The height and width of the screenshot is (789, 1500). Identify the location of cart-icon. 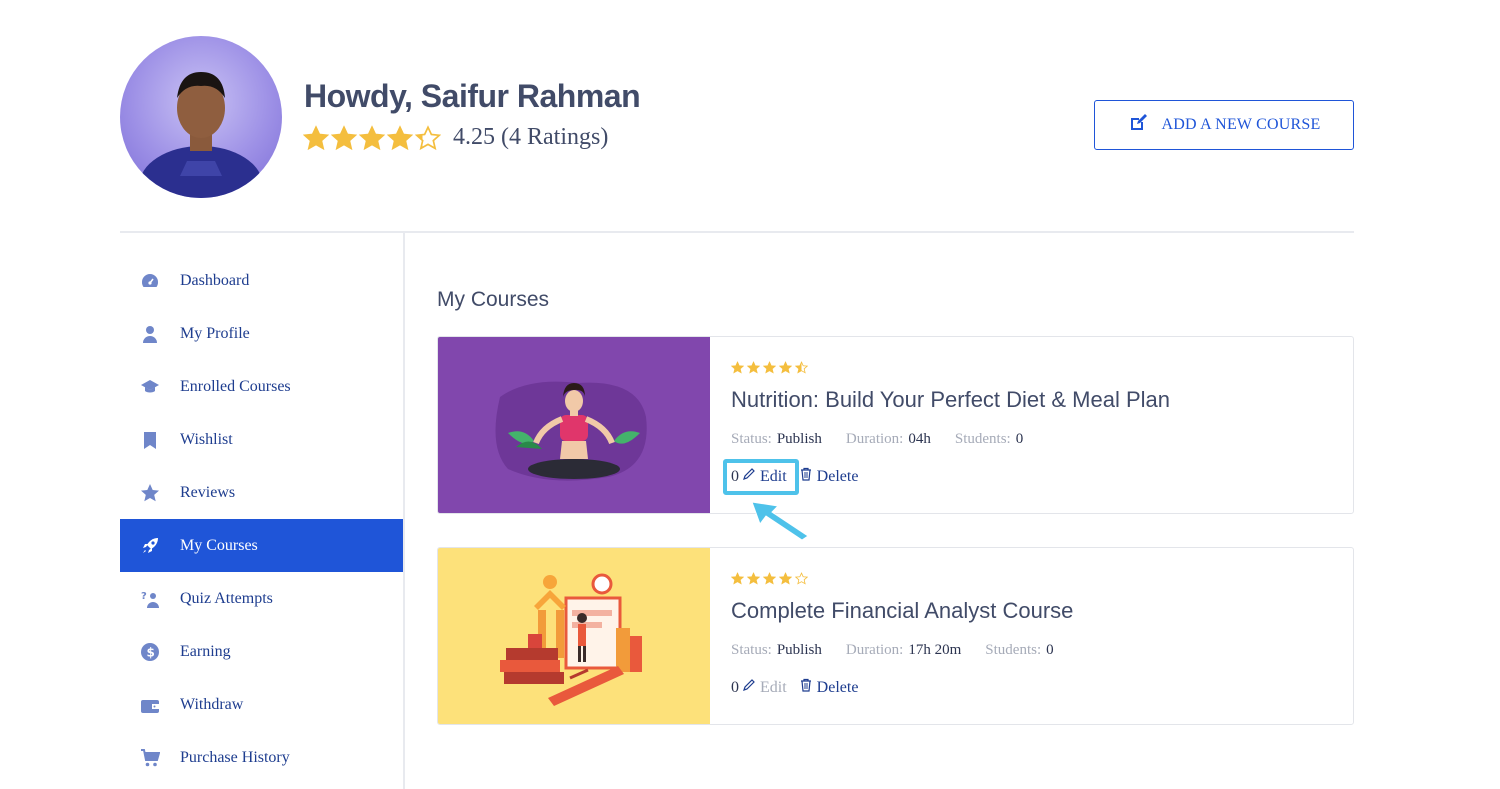
(150, 758).